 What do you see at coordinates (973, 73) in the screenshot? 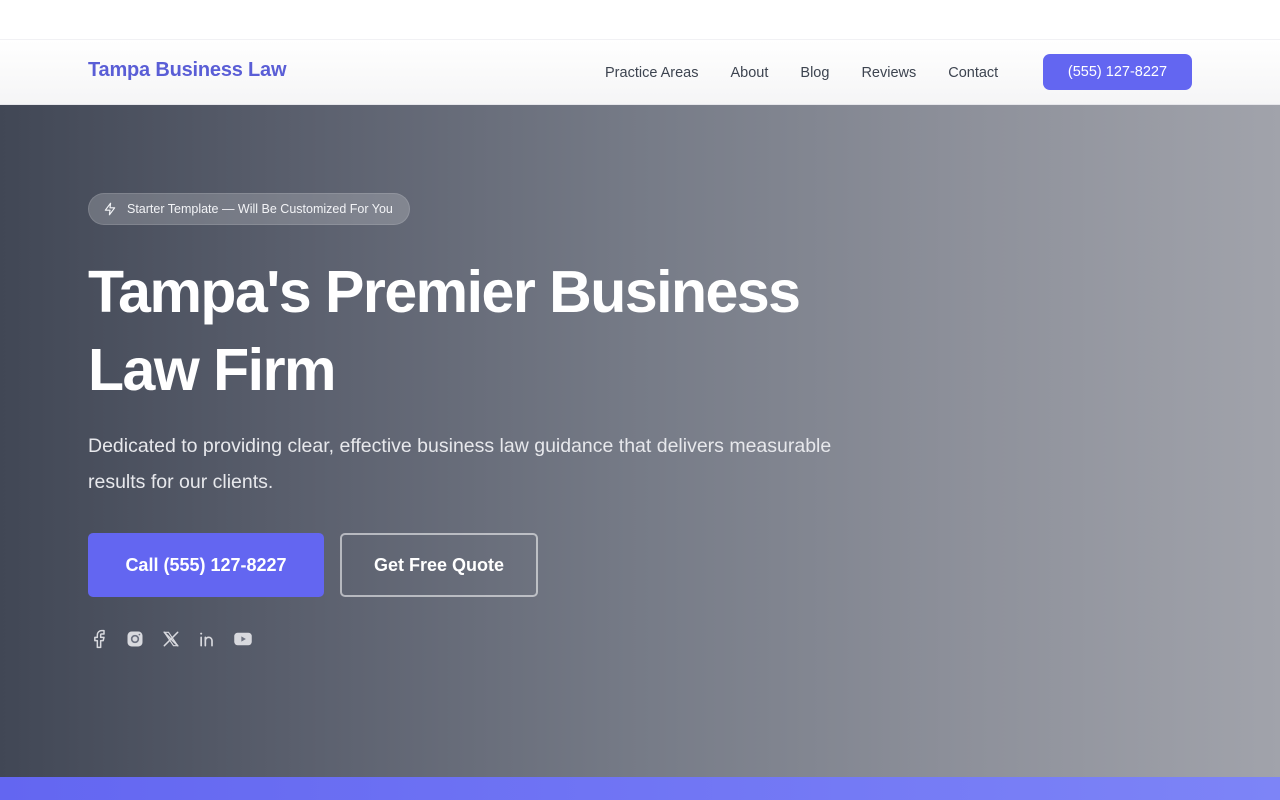
I see `nav-link-contact: Contact` at bounding box center [973, 73].